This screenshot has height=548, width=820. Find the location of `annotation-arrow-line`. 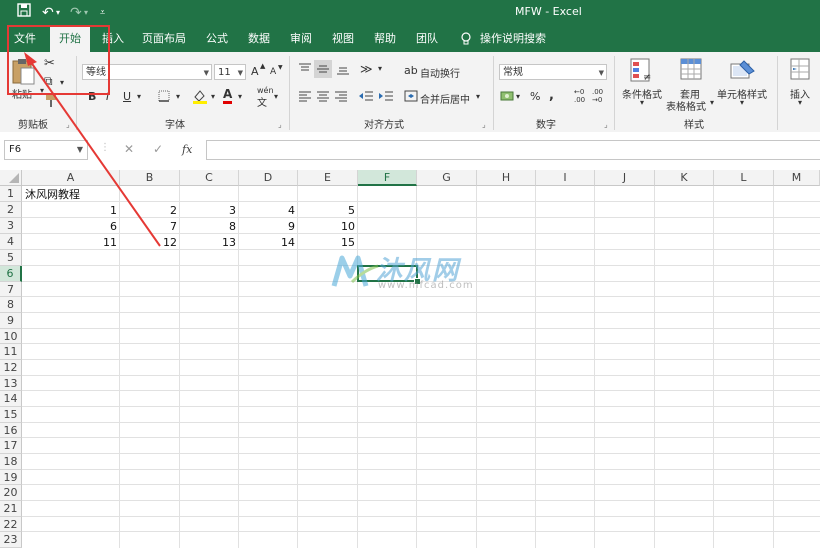

annotation-arrow-line is located at coordinates (94, 152).